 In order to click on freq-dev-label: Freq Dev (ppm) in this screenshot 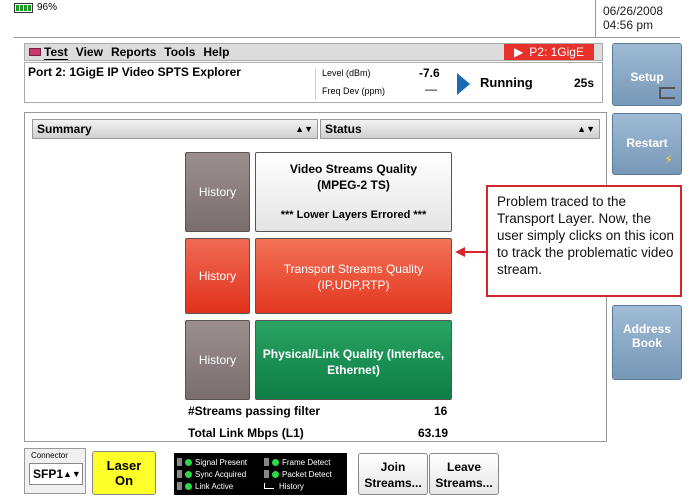, I will do `click(354, 91)`.